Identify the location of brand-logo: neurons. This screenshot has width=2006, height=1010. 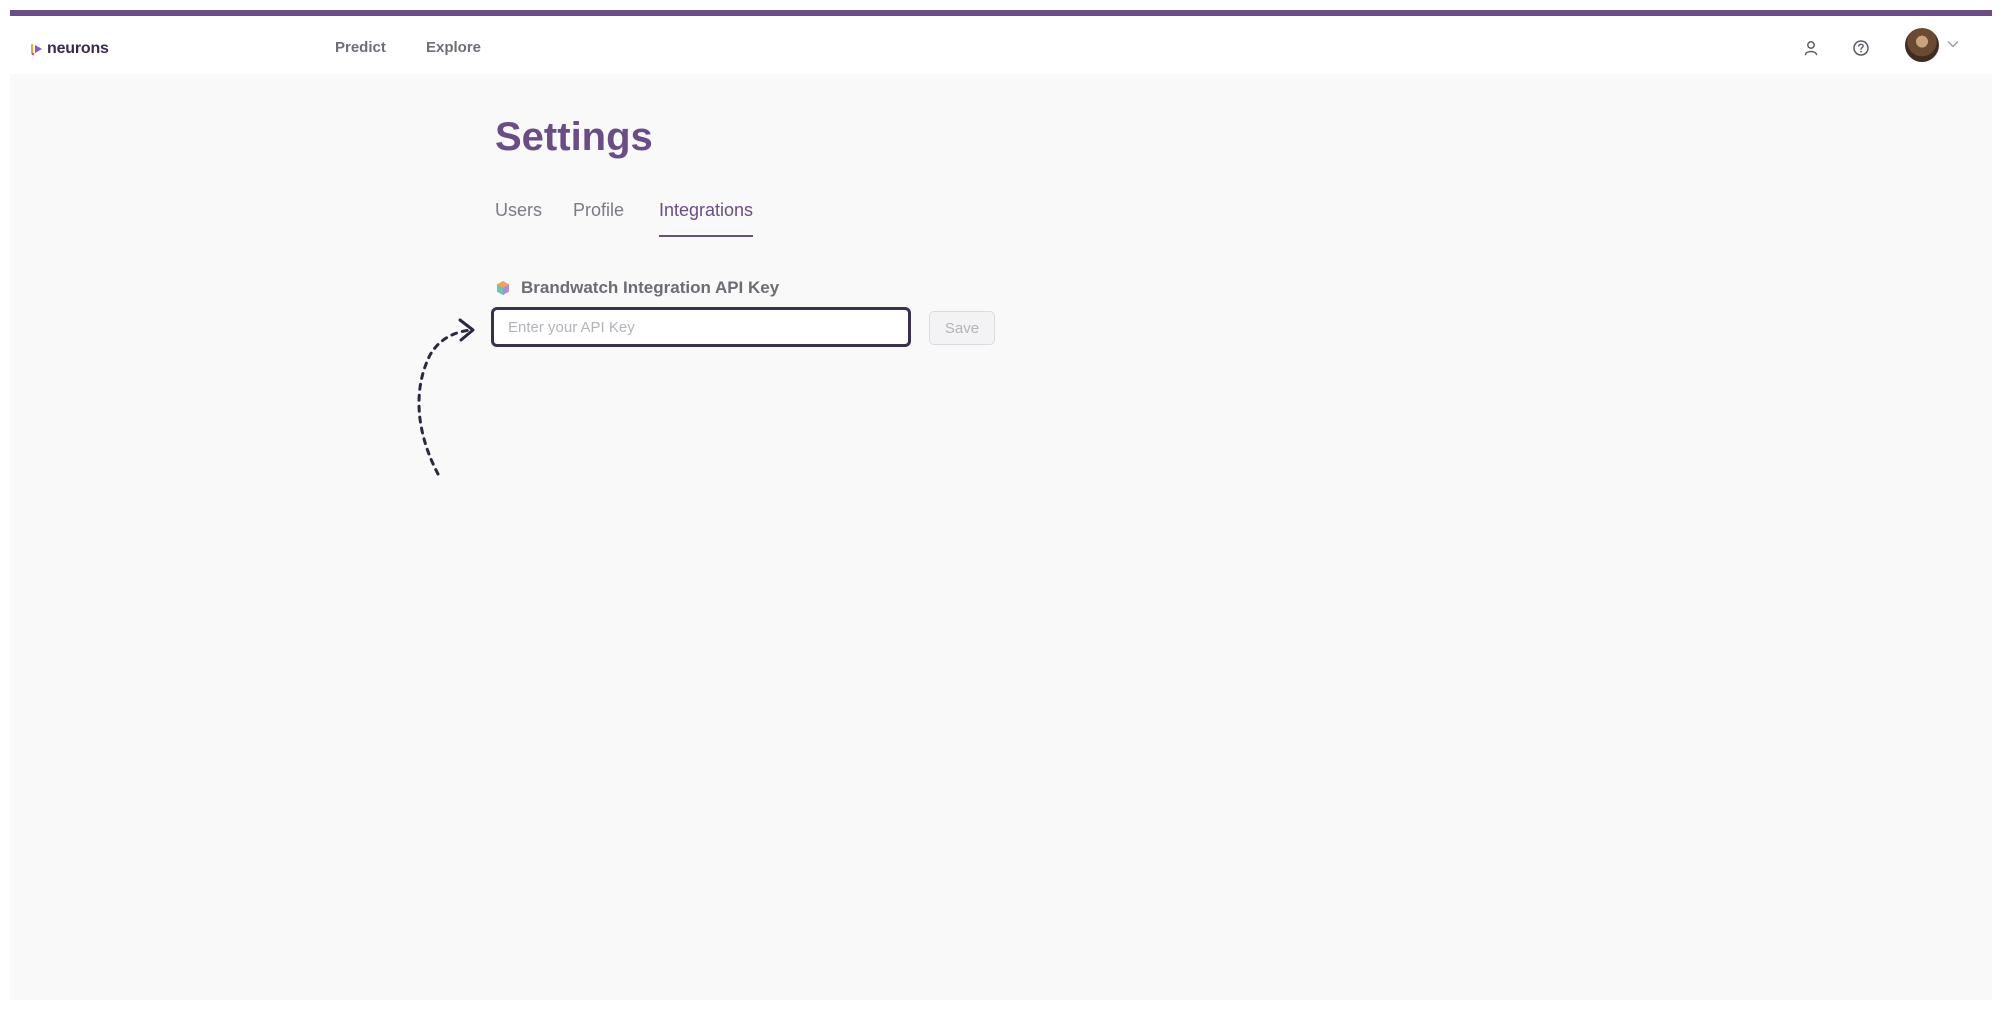
(69, 49).